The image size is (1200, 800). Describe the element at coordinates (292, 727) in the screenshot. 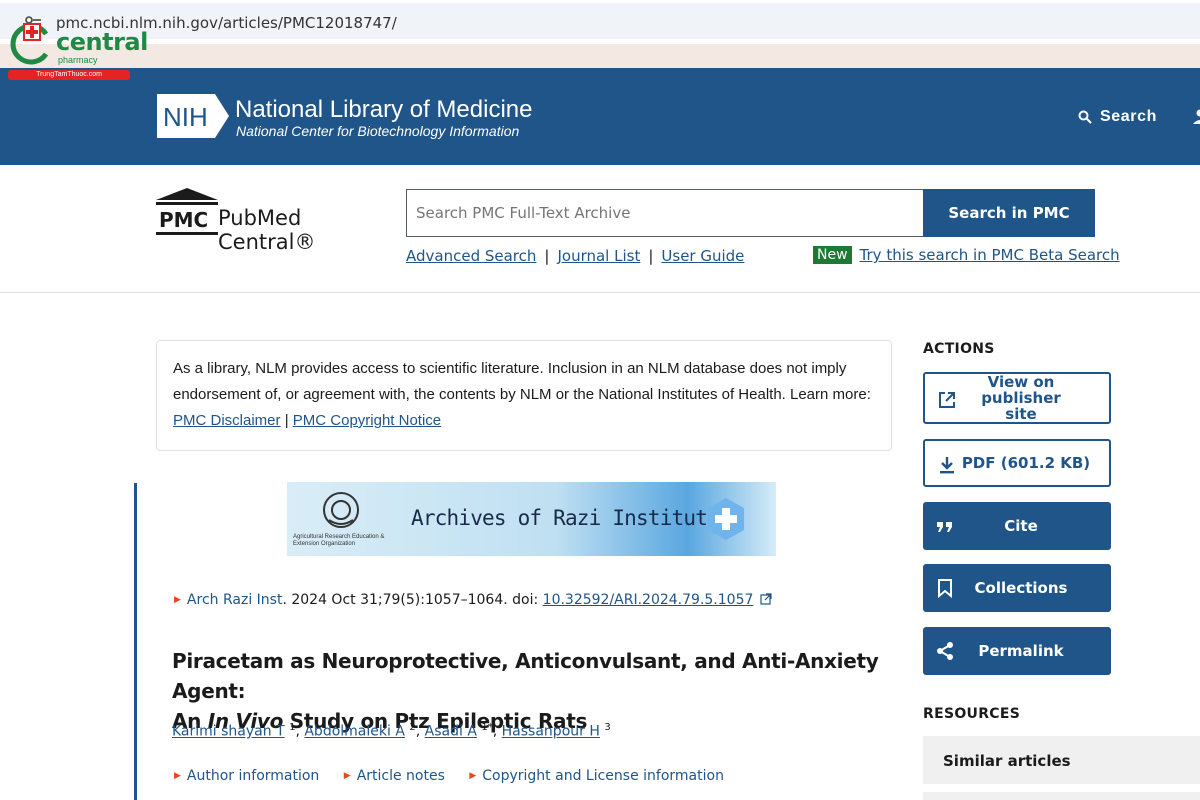

I see `author-affiliation: 1` at that location.